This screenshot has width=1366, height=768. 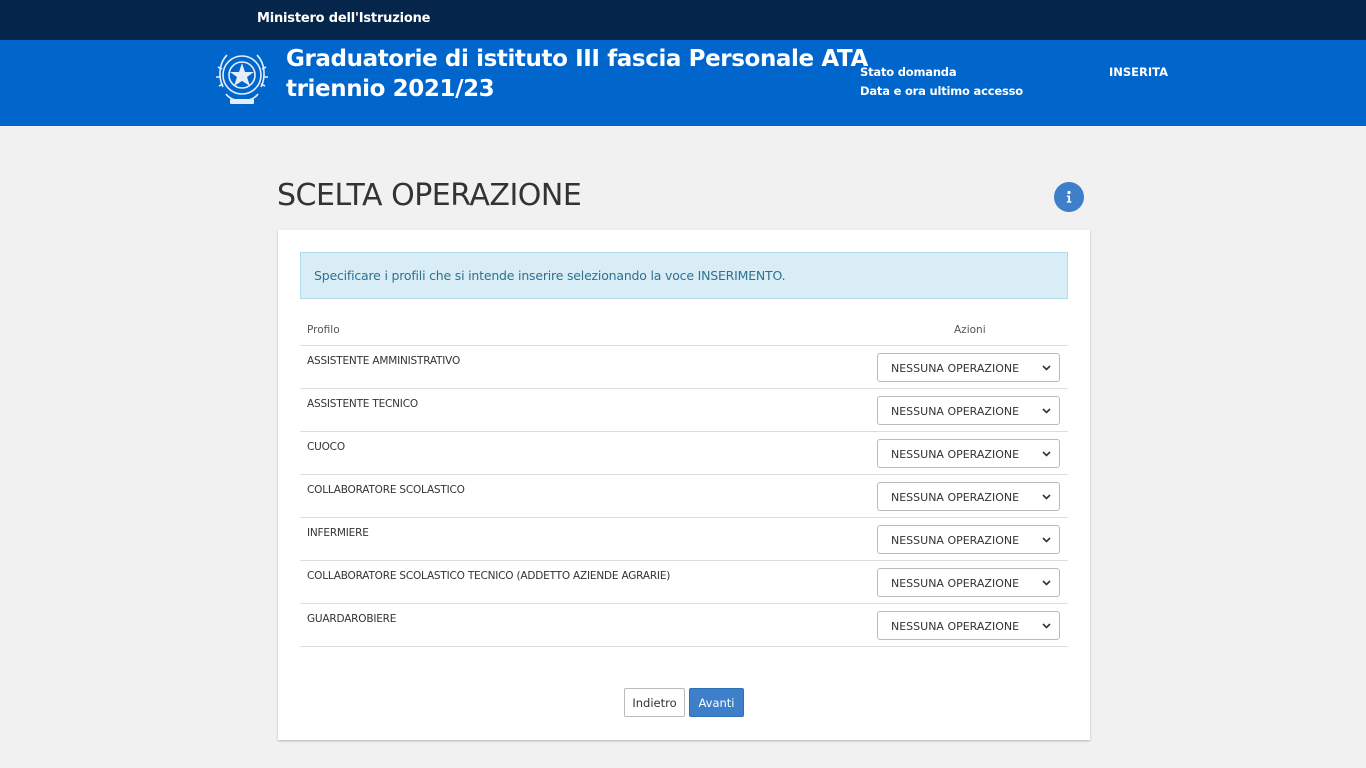 What do you see at coordinates (386, 490) in the screenshot?
I see `profile-name: COLLABORATORE SCOLASTICO` at bounding box center [386, 490].